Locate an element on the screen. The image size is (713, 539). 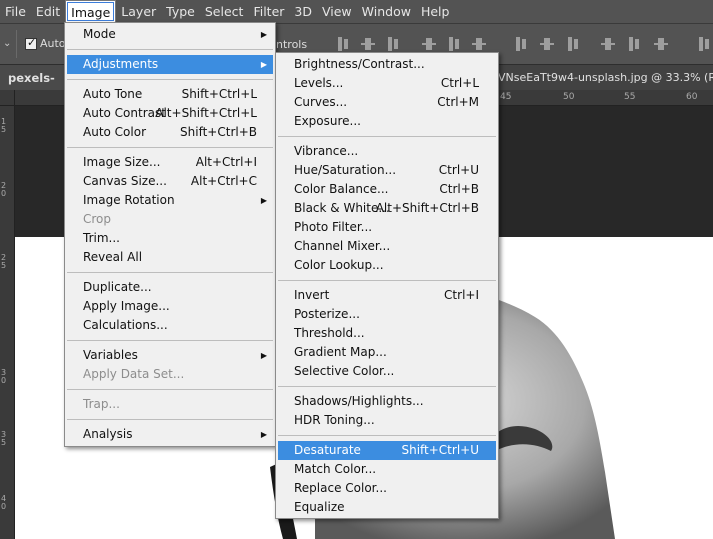
menu-item-shortcut: Alt+Ctrl+I is located at coordinates (226, 162).